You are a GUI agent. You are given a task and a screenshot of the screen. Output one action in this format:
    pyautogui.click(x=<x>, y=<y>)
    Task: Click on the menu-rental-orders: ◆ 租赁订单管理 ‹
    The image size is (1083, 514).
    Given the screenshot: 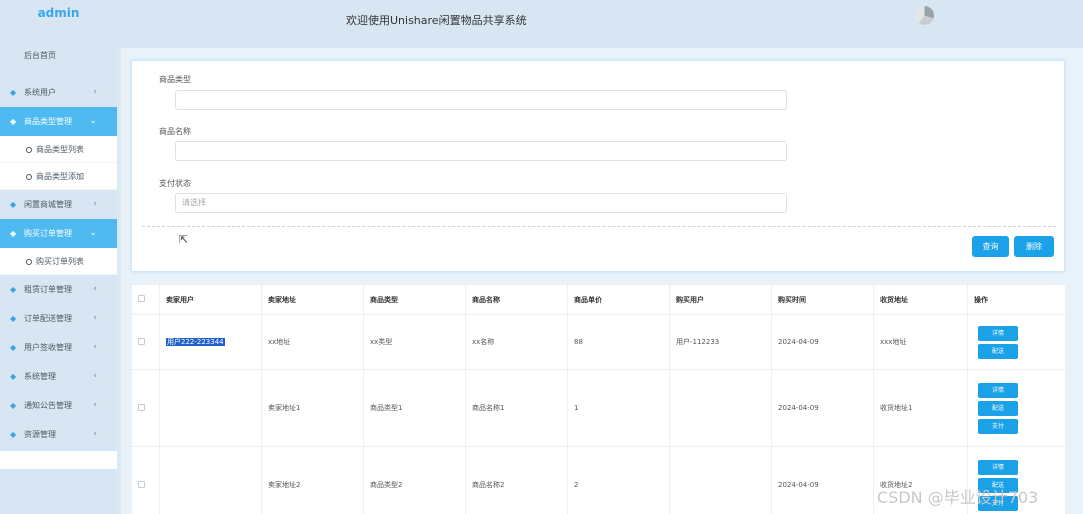 What is the action you would take?
    pyautogui.click(x=58, y=289)
    